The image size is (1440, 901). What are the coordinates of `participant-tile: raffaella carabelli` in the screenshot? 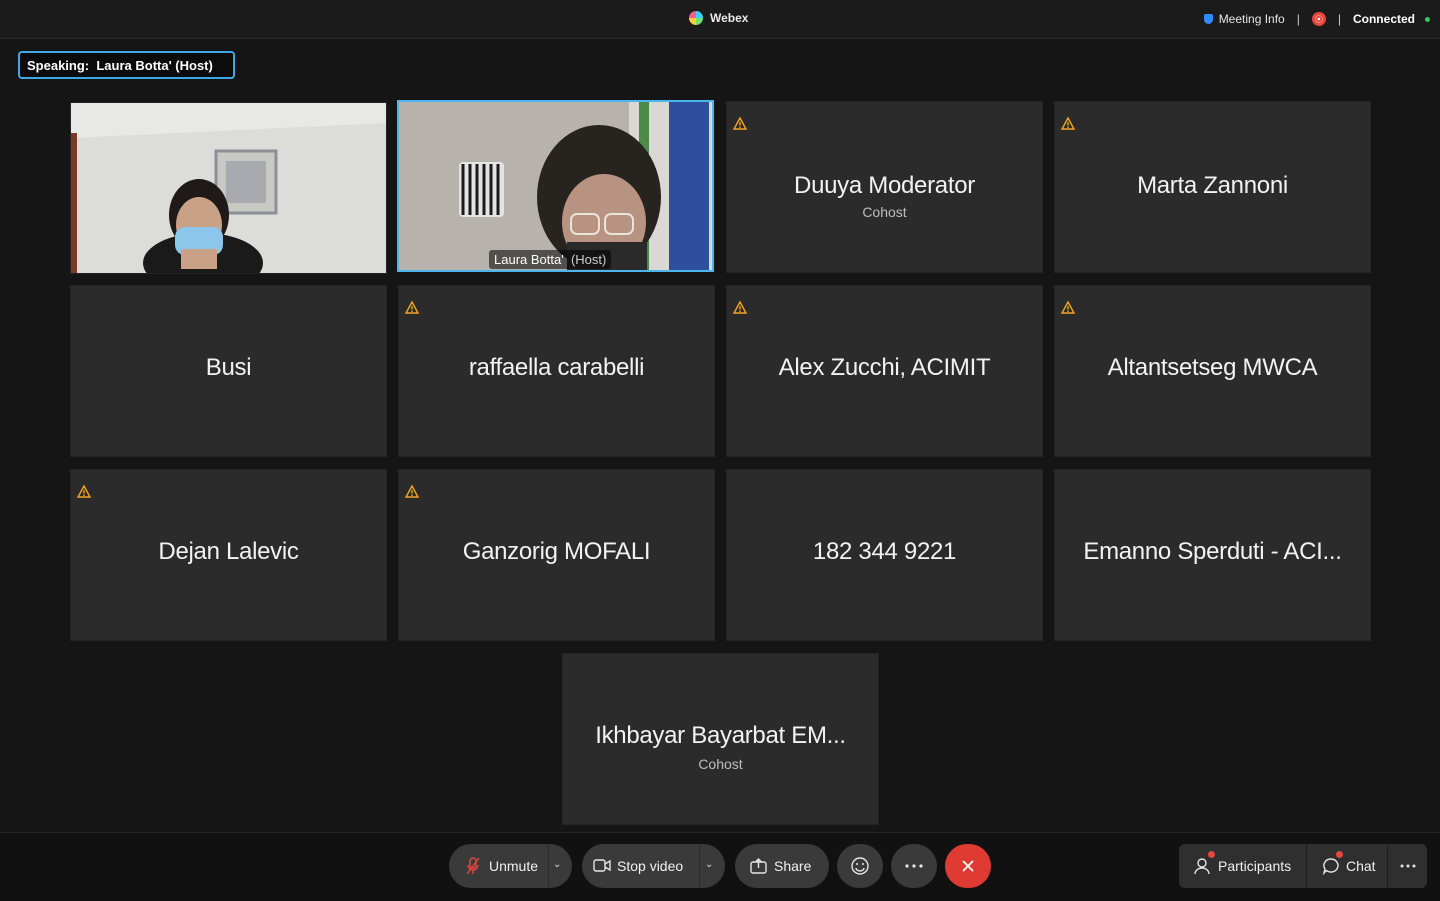 It's located at (556, 371).